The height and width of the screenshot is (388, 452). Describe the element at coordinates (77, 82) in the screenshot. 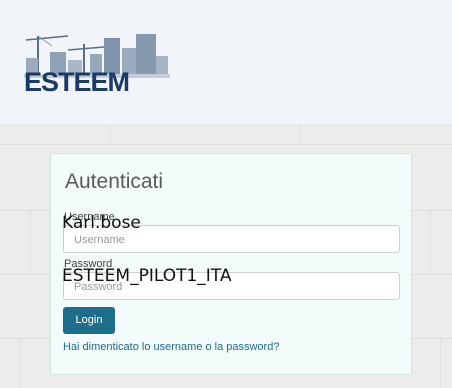

I see `logo-text: ESTEEM` at that location.